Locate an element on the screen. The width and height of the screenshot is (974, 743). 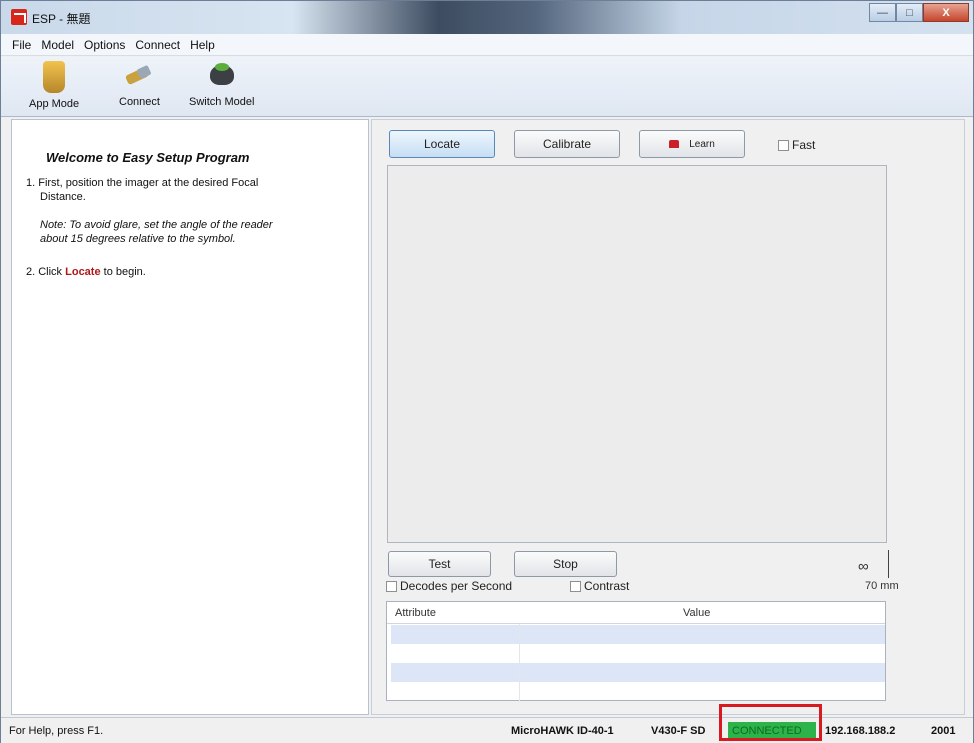
app-mode-label: App Mode is located at coordinates (54, 104).